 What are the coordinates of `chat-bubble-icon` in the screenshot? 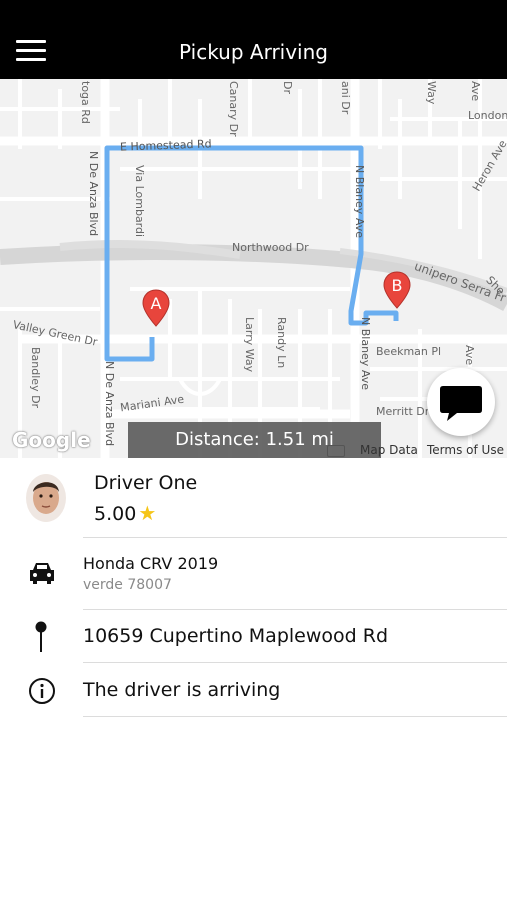 It's located at (461, 403).